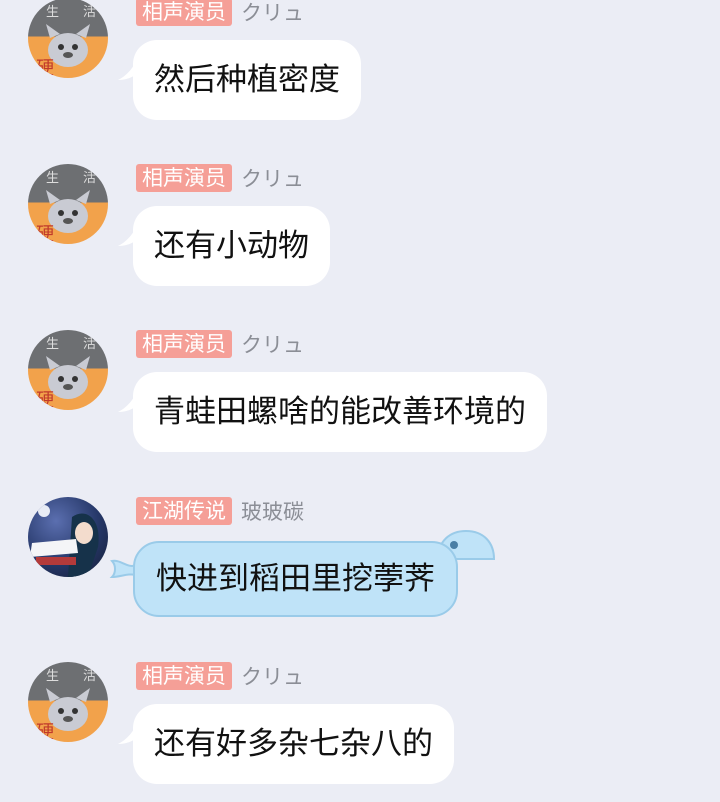 The height and width of the screenshot is (802, 720). What do you see at coordinates (295, 579) in the screenshot?
I see `message-bubble: 快进到稻田里挖荸荠` at bounding box center [295, 579].